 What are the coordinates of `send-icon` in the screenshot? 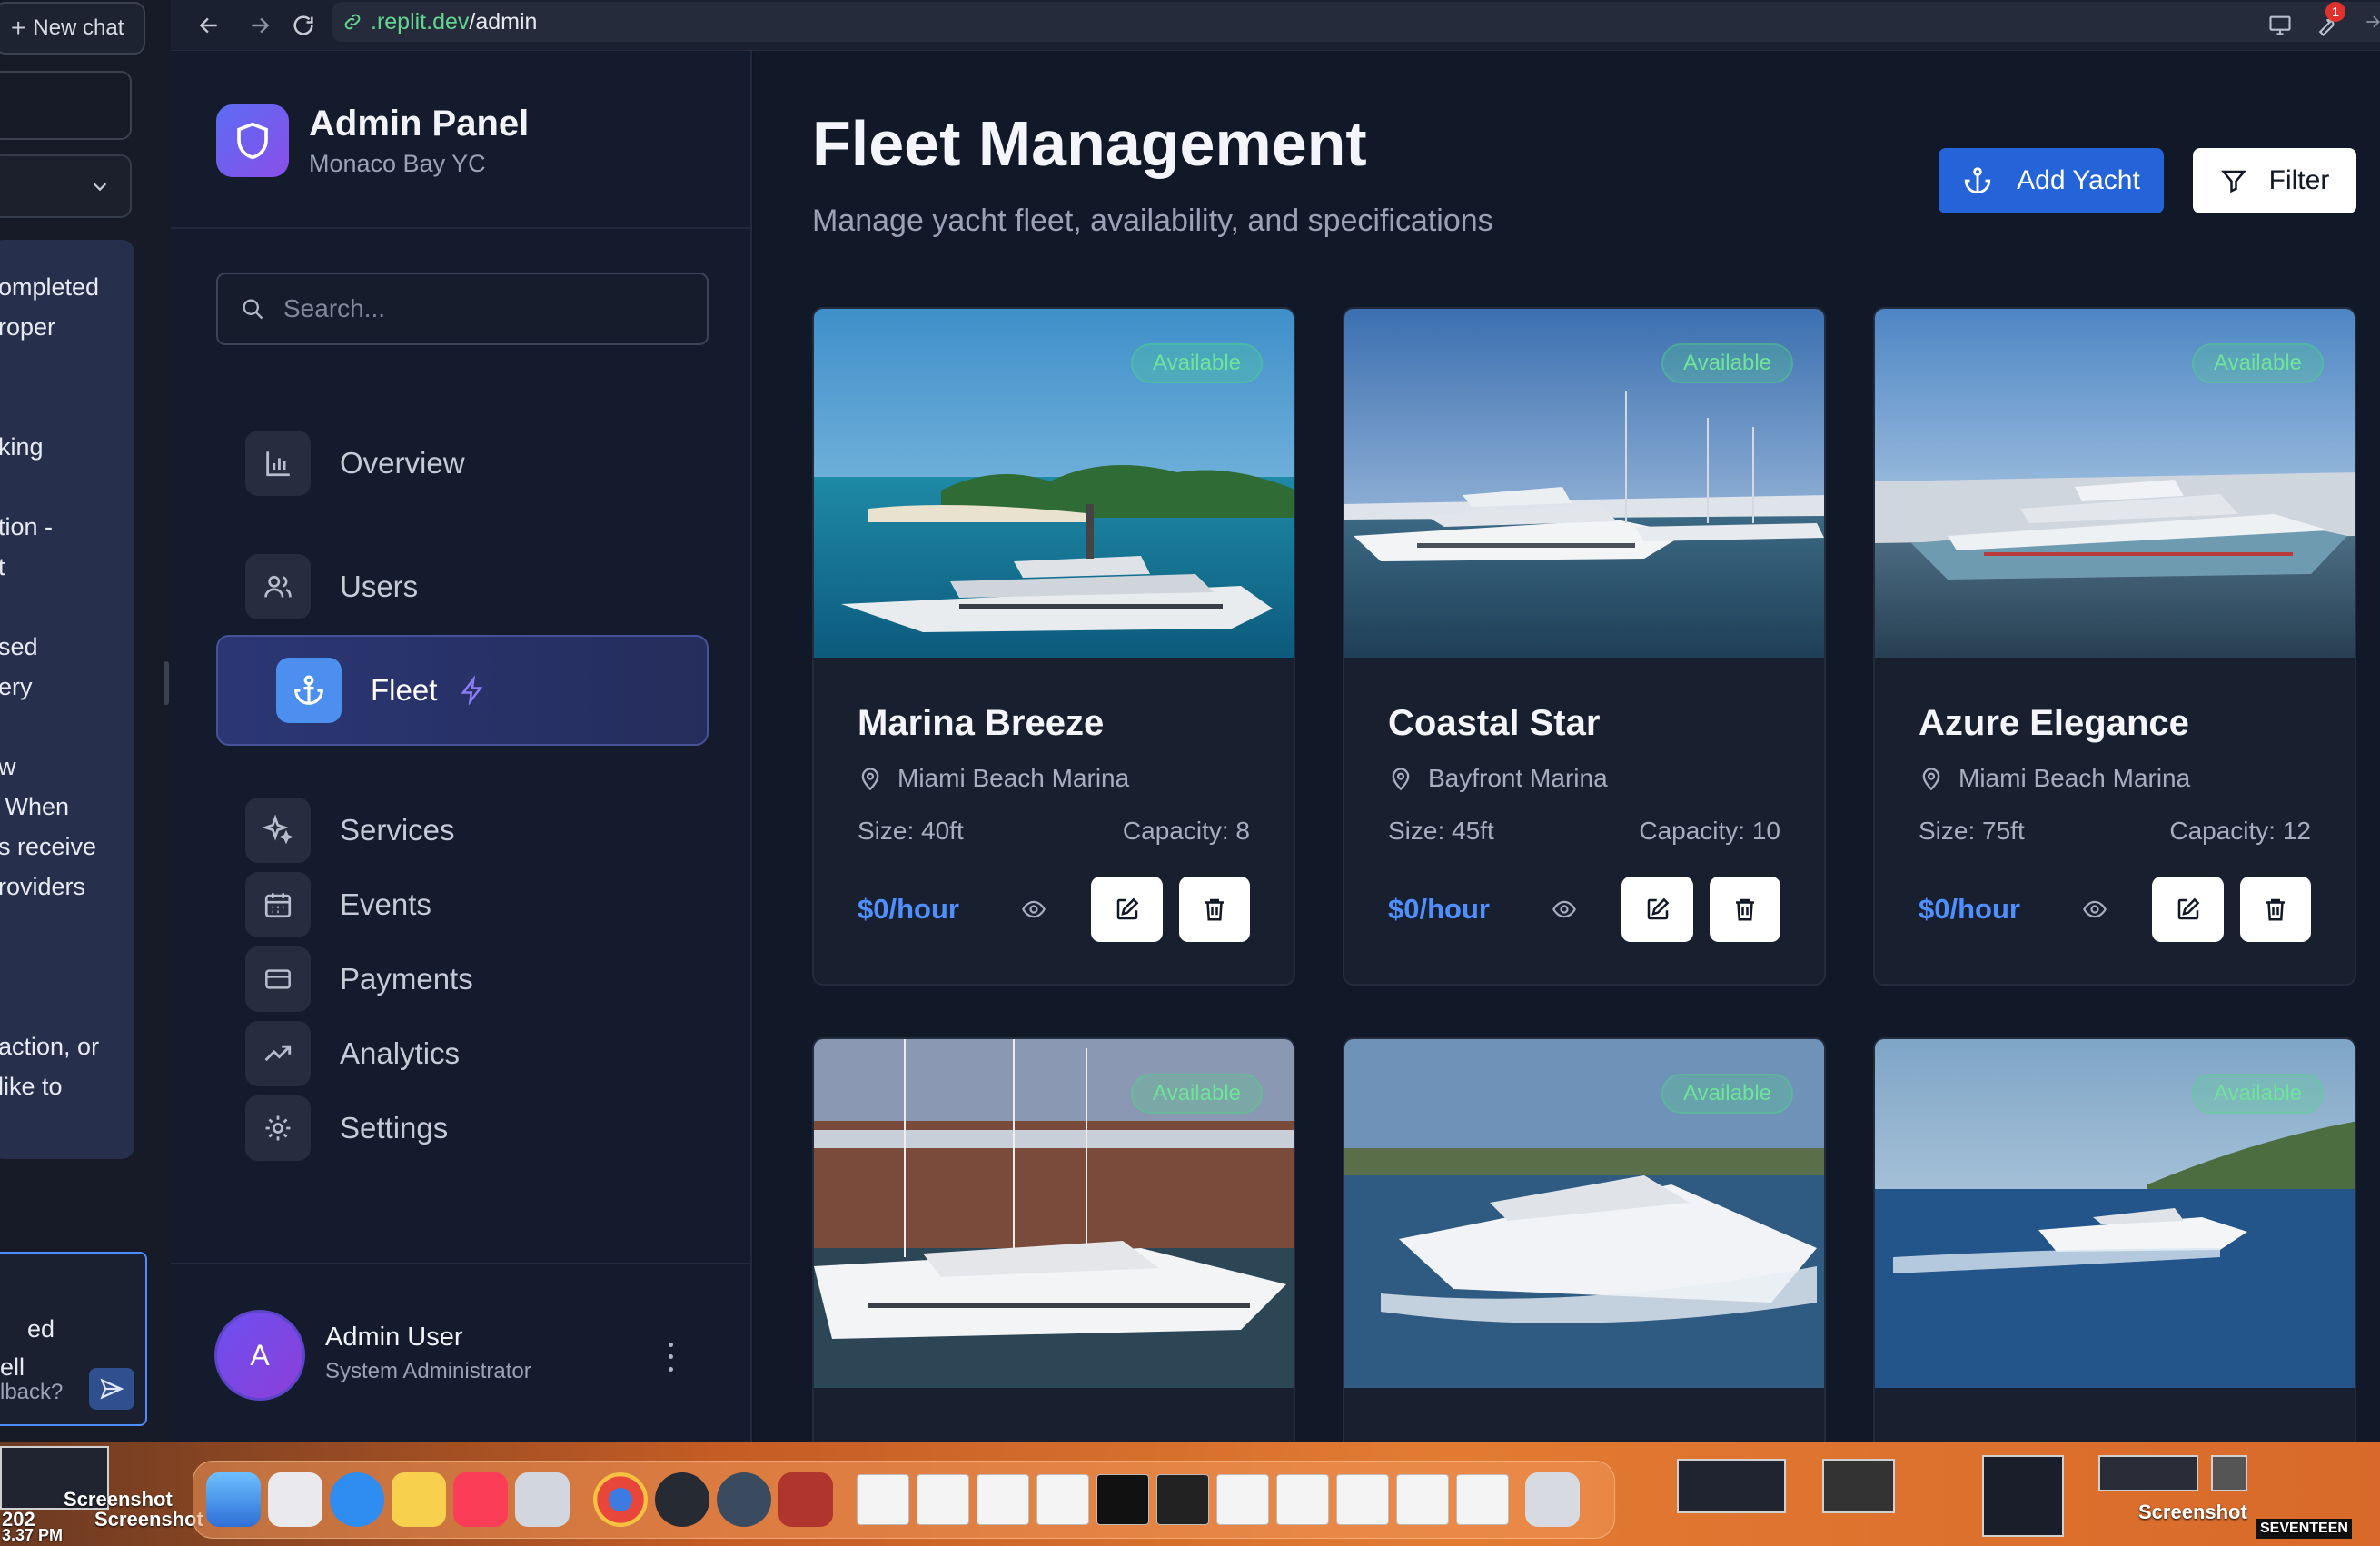 It's located at (112, 1389).